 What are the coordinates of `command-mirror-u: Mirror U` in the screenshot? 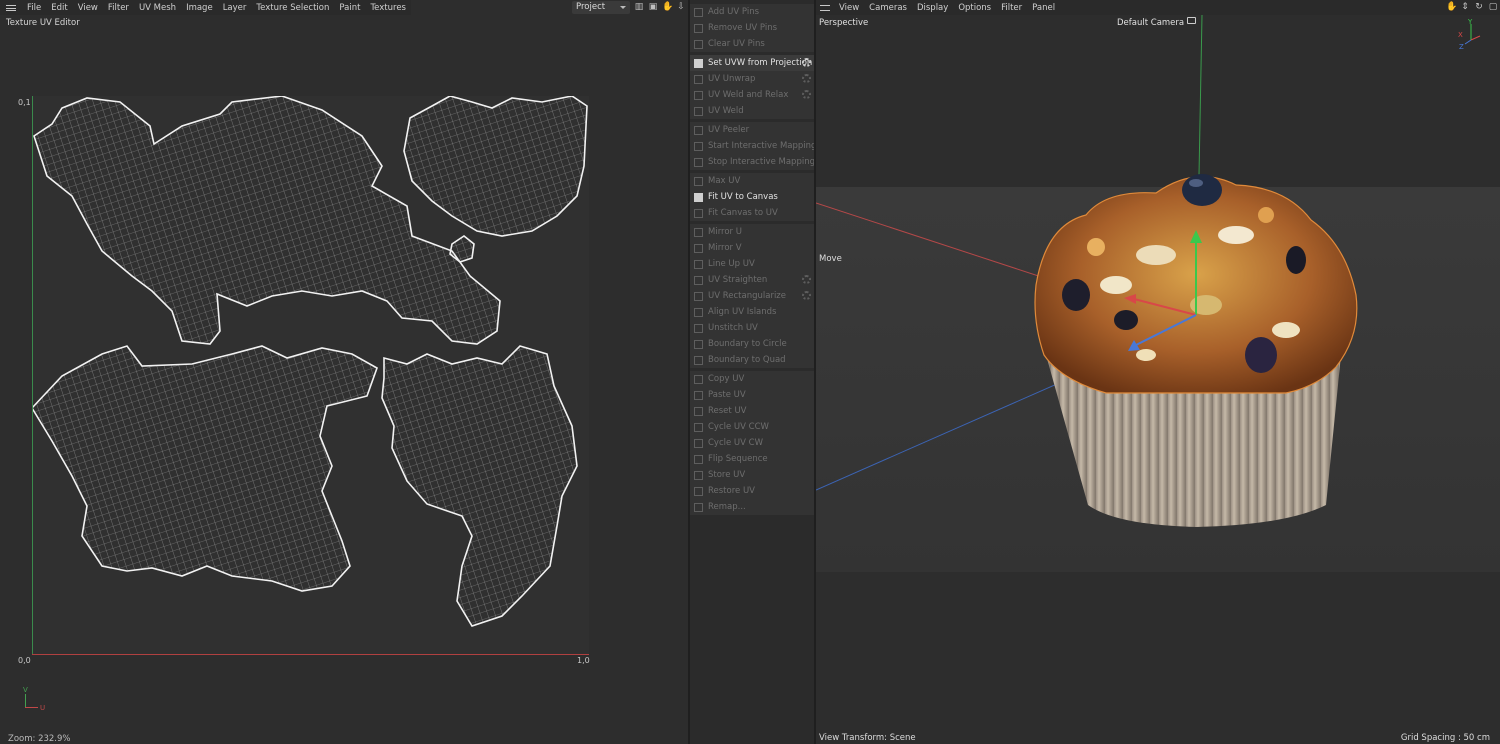 It's located at (752, 232).